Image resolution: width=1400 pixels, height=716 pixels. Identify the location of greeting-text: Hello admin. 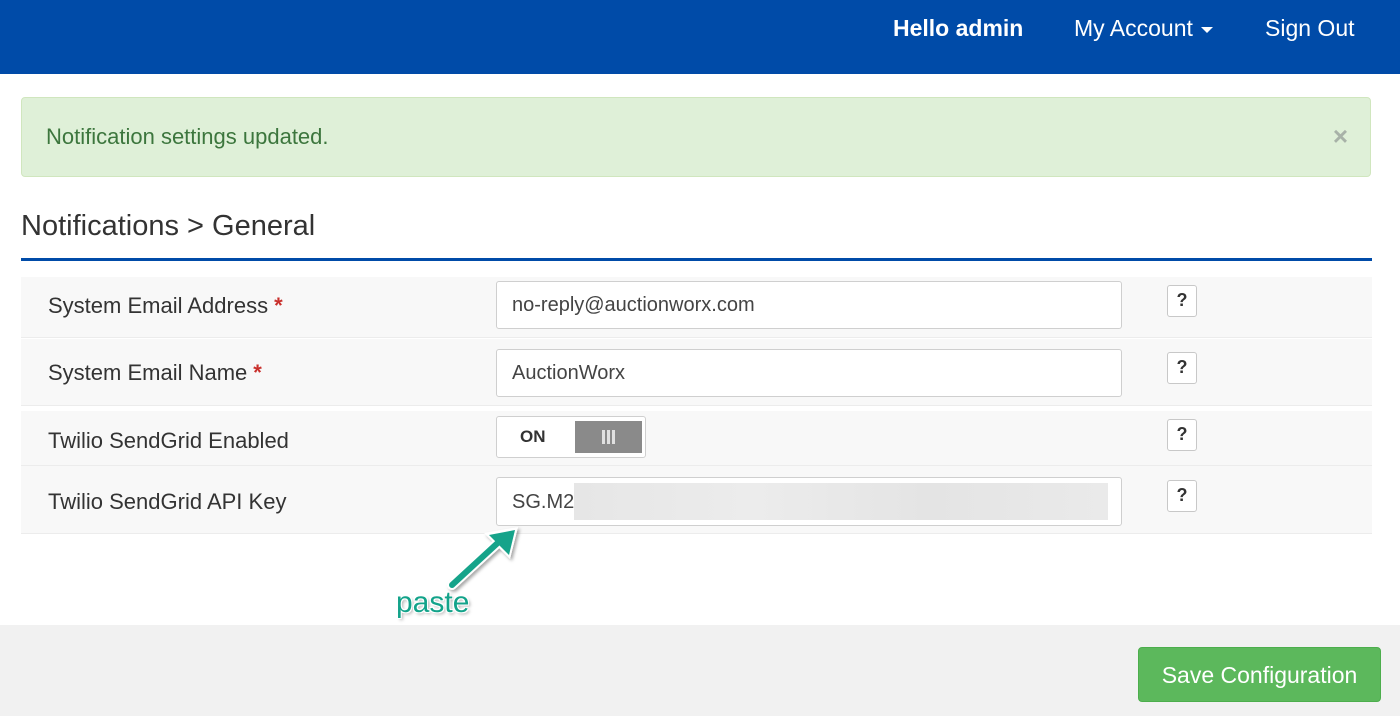
(958, 28).